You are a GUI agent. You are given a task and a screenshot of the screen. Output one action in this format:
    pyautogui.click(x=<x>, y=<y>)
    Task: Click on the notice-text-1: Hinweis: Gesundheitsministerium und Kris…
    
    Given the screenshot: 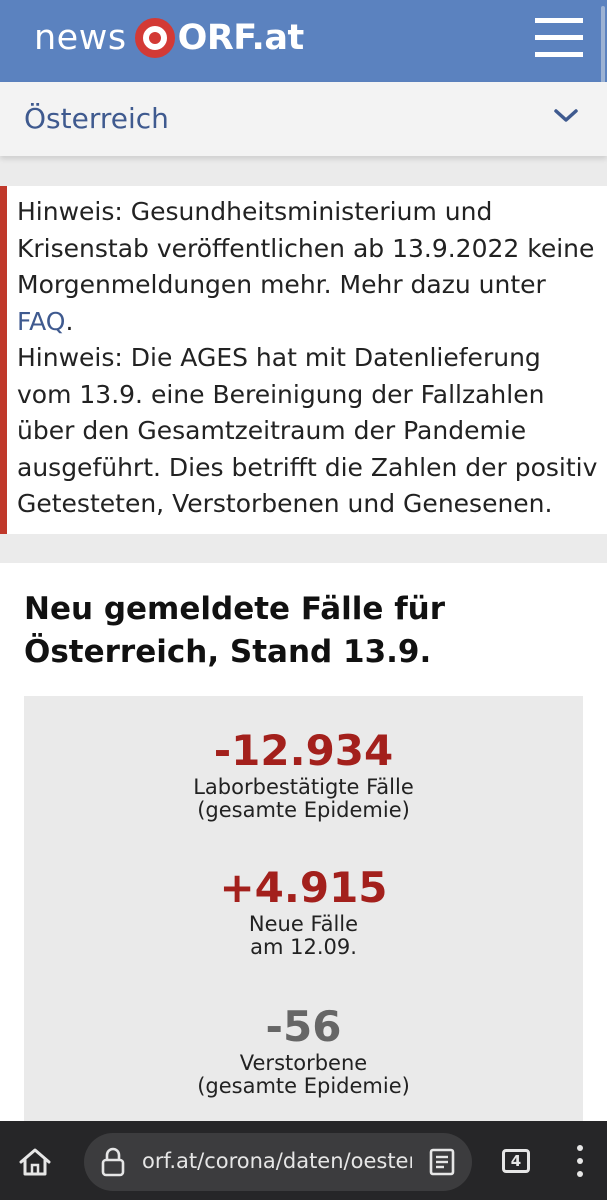 What is the action you would take?
    pyautogui.click(x=306, y=248)
    